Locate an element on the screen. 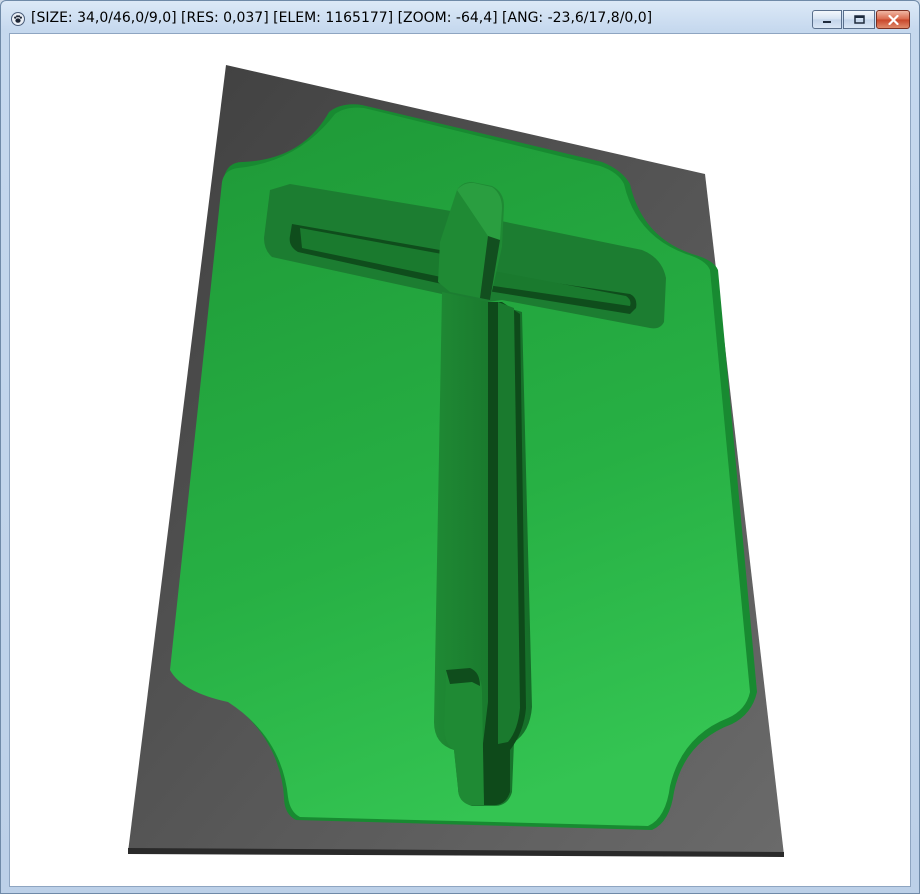 Image resolution: width=920 pixels, height=894 pixels. close-icon is located at coordinates (893, 19).